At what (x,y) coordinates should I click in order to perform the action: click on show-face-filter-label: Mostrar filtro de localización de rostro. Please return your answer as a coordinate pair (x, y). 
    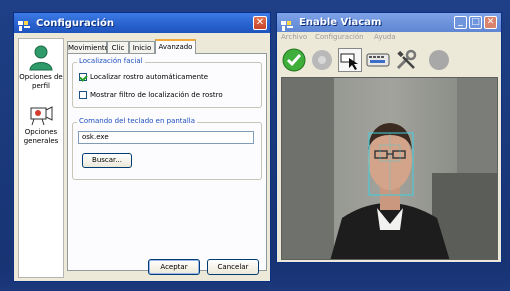
    Looking at the image, I should click on (156, 95).